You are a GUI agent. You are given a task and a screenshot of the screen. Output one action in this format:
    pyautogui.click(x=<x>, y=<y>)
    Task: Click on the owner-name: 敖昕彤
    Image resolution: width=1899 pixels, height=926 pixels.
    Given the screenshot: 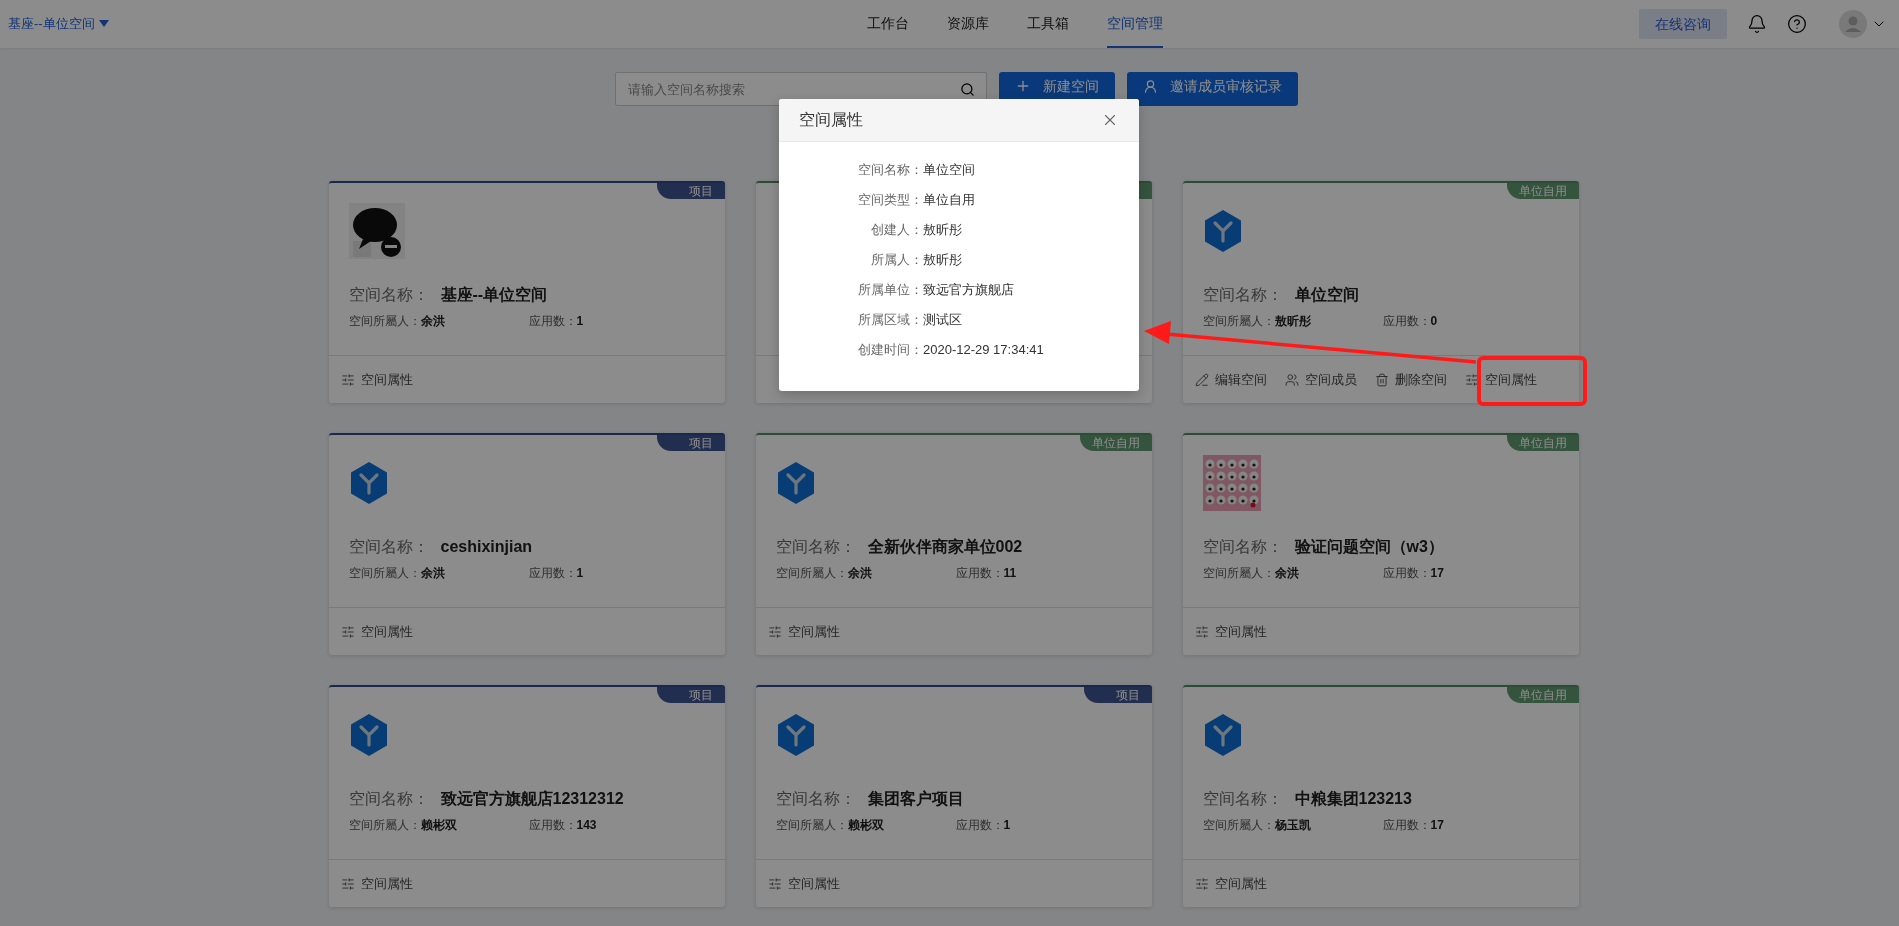 What is the action you would take?
    pyautogui.click(x=1292, y=321)
    